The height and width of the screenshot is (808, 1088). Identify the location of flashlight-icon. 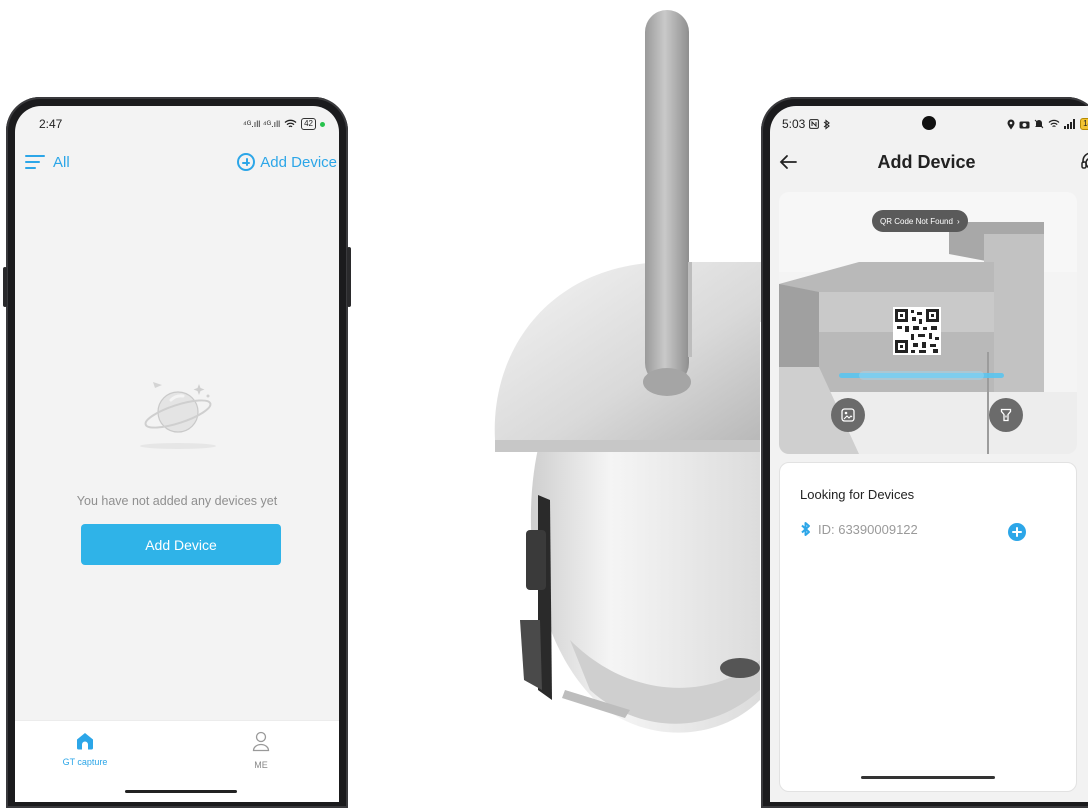
(1006, 415).